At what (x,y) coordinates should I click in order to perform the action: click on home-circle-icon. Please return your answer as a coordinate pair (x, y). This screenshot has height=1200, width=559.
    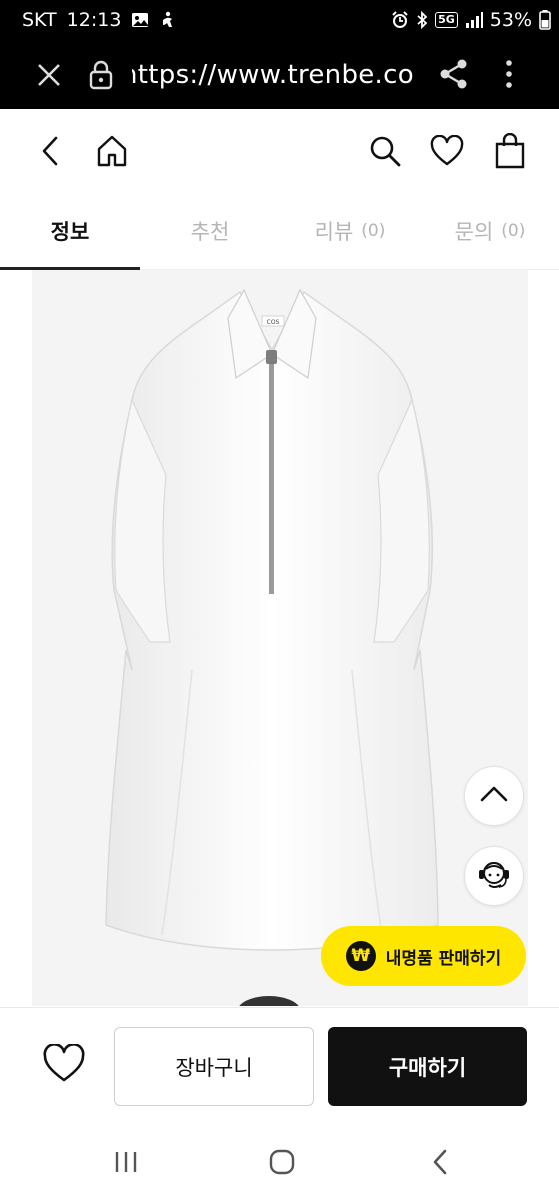
    Looking at the image, I should click on (282, 1162).